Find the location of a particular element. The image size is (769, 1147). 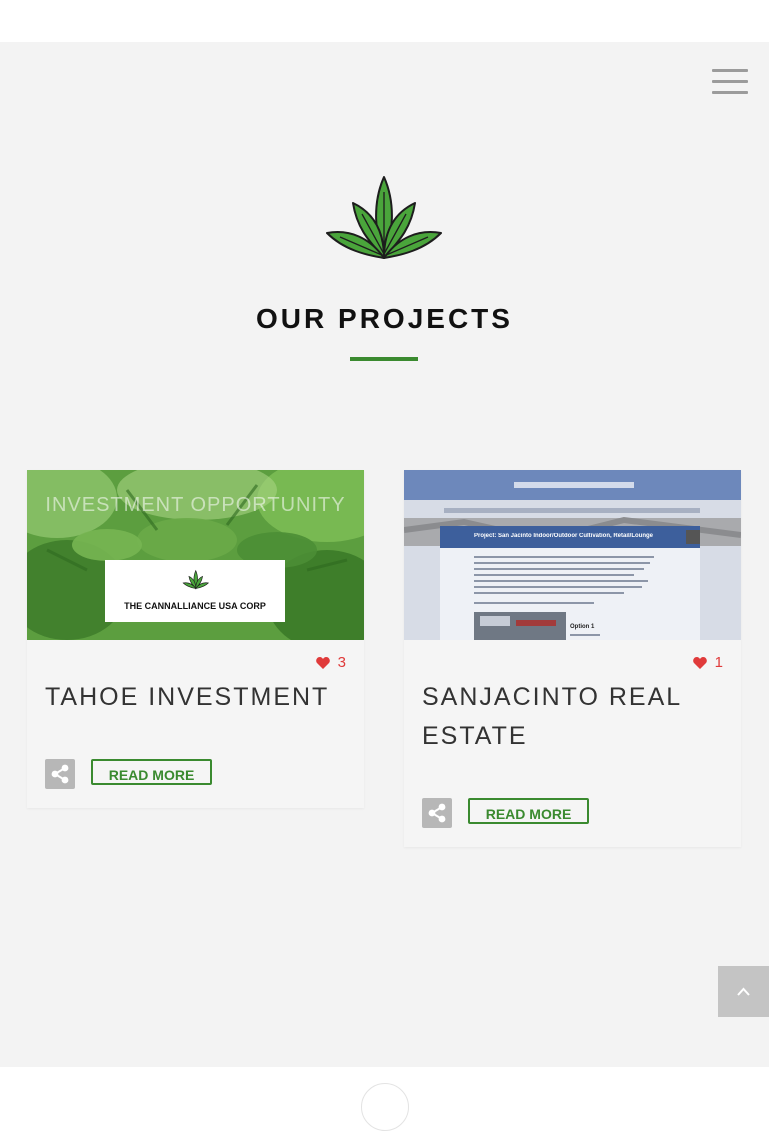

footer is located at coordinates (384, 1107).